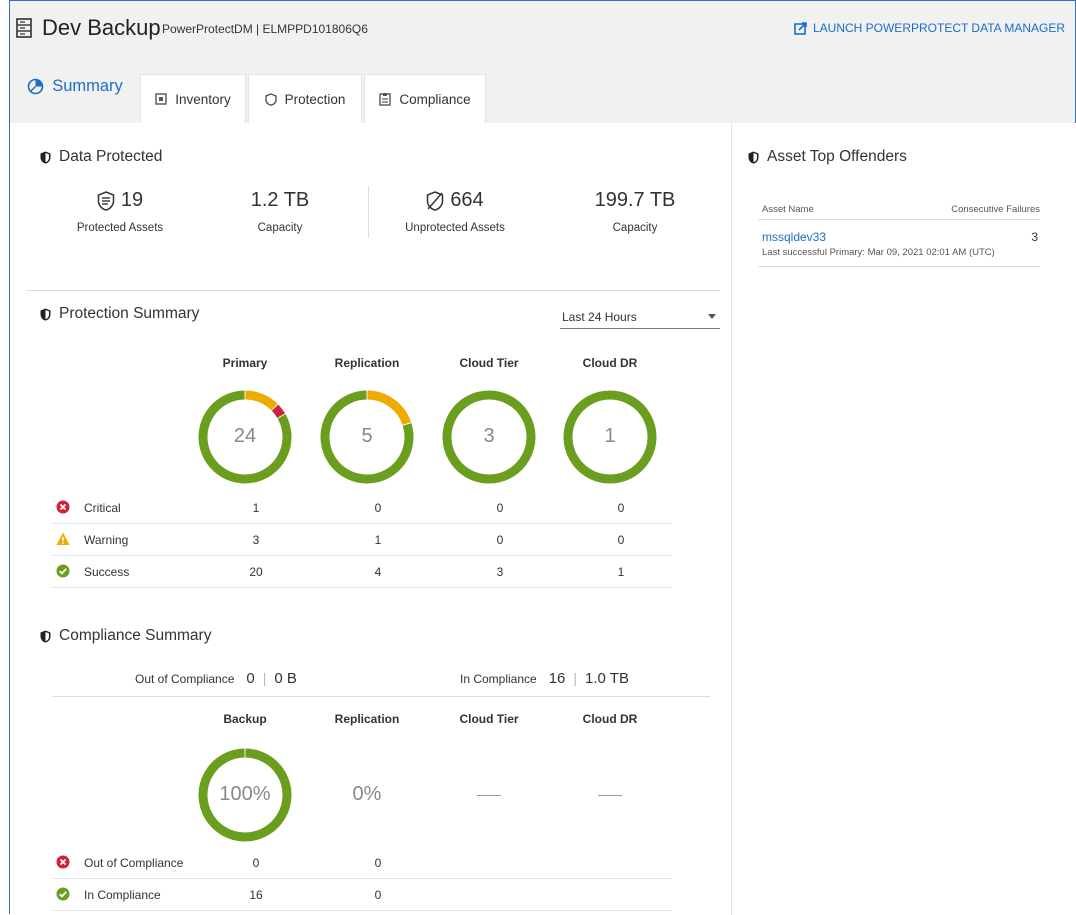  What do you see at coordinates (367, 436) in the screenshot?
I see `replication-total: 5` at bounding box center [367, 436].